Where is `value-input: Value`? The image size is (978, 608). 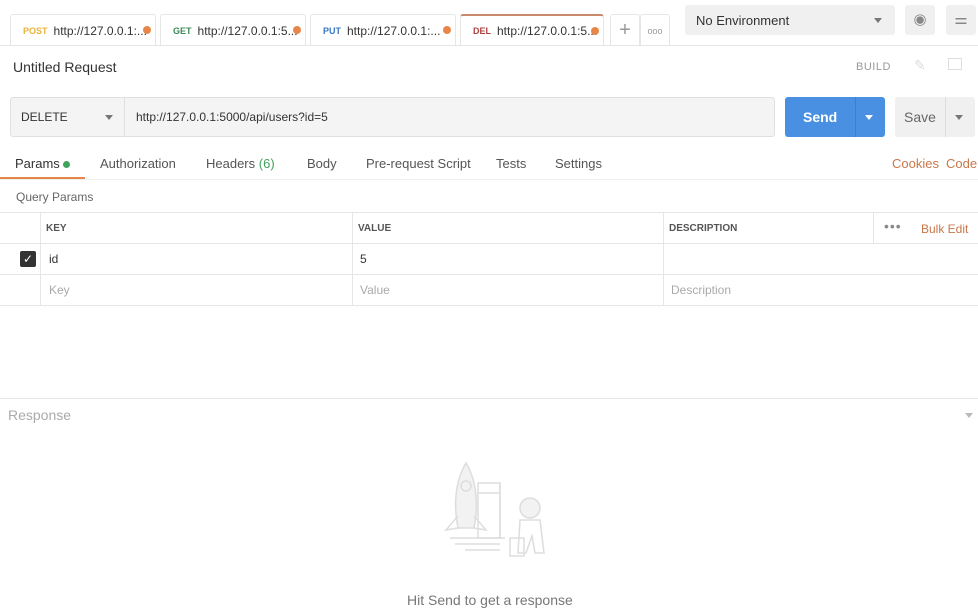
value-input: Value is located at coordinates (375, 290).